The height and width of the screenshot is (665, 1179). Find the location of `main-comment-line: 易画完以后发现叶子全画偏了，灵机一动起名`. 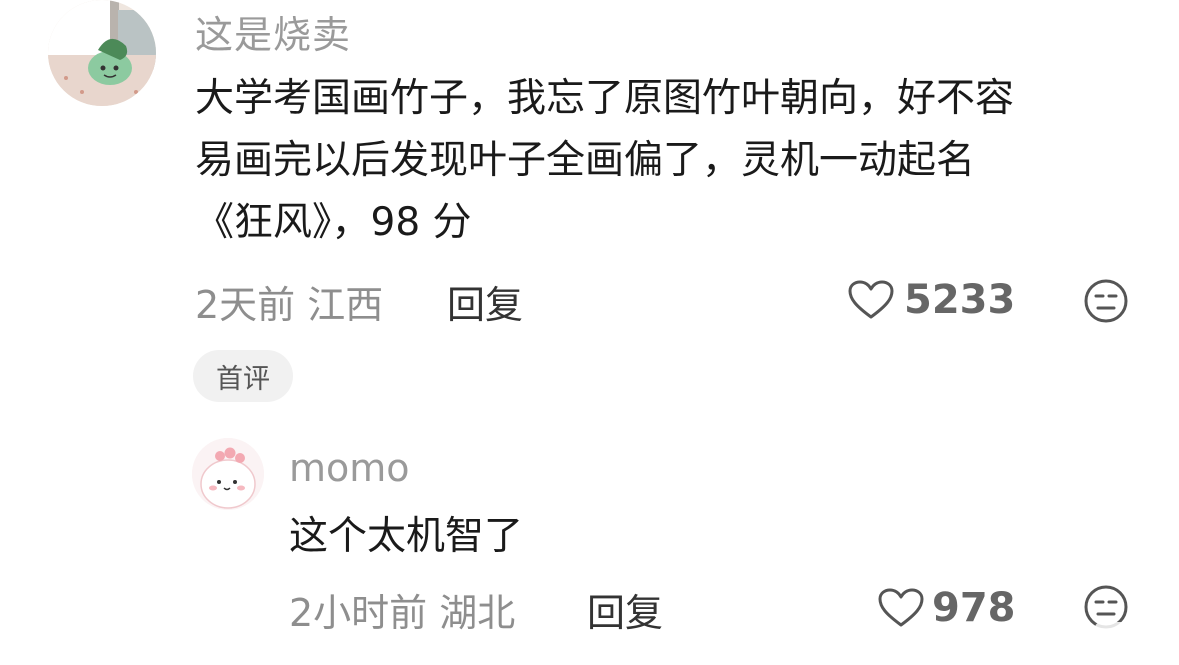

main-comment-line: 易画完以后发现叶子全画偏了，灵机一动起名 is located at coordinates (585, 160).